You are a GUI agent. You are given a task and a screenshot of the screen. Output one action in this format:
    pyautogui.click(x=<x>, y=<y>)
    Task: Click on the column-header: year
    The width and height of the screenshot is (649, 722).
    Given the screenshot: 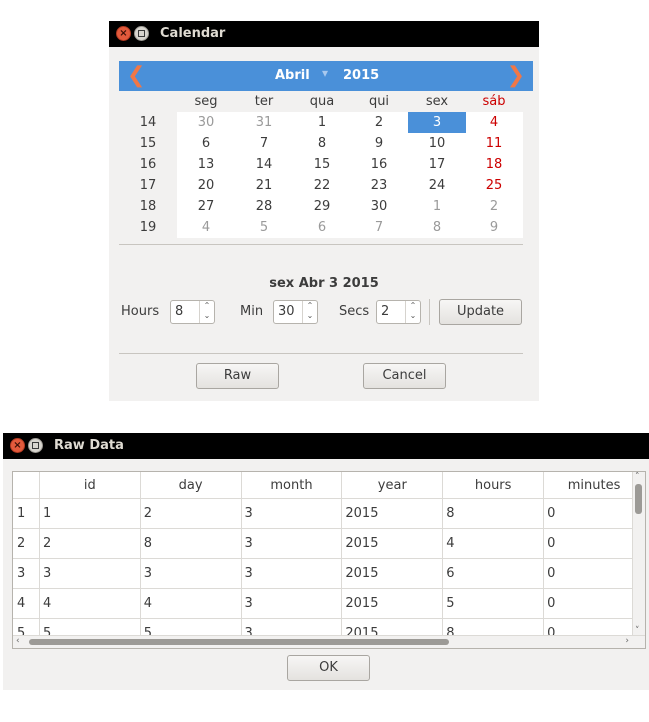 What is the action you would take?
    pyautogui.click(x=392, y=485)
    